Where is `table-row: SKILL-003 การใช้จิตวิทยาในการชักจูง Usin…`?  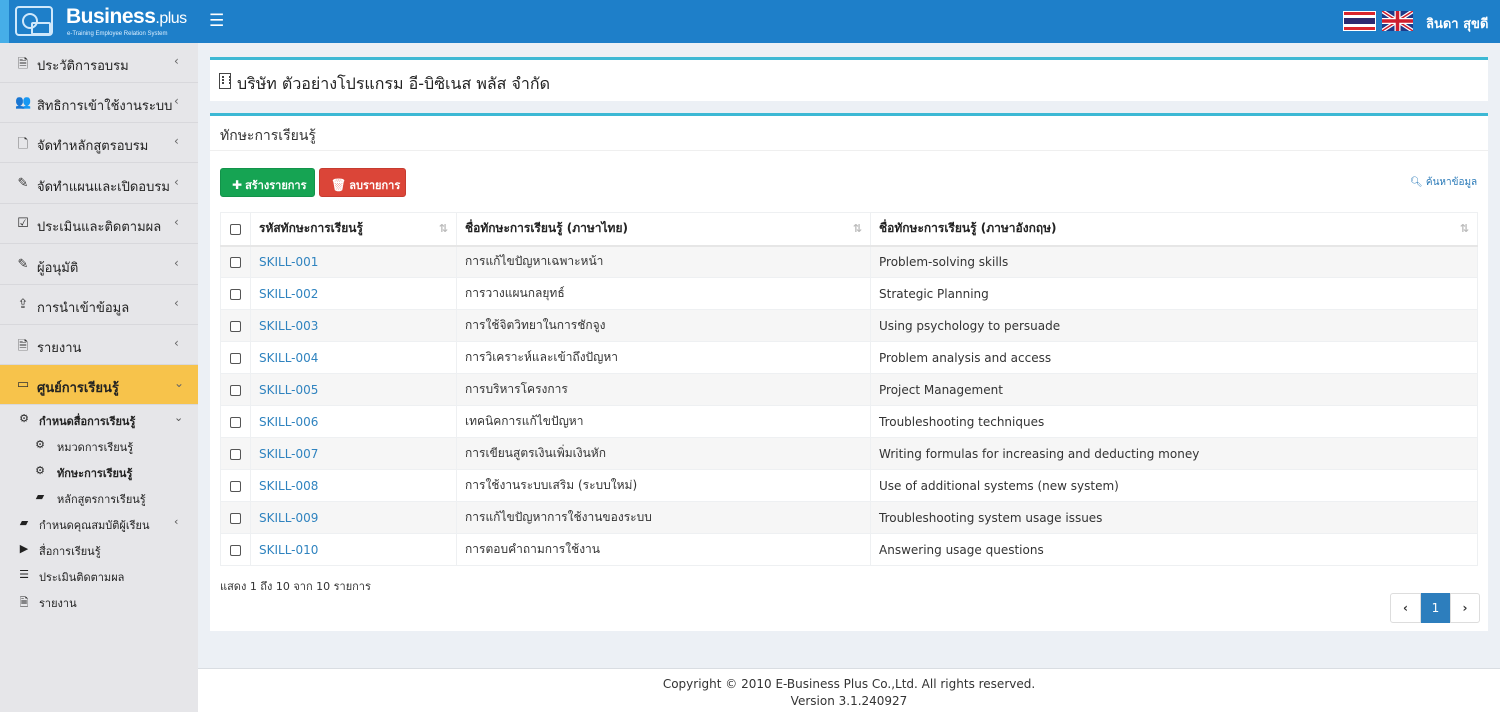
table-row: SKILL-003 การใช้จิตวิทยาในการชักจูง Usin… is located at coordinates (849, 325).